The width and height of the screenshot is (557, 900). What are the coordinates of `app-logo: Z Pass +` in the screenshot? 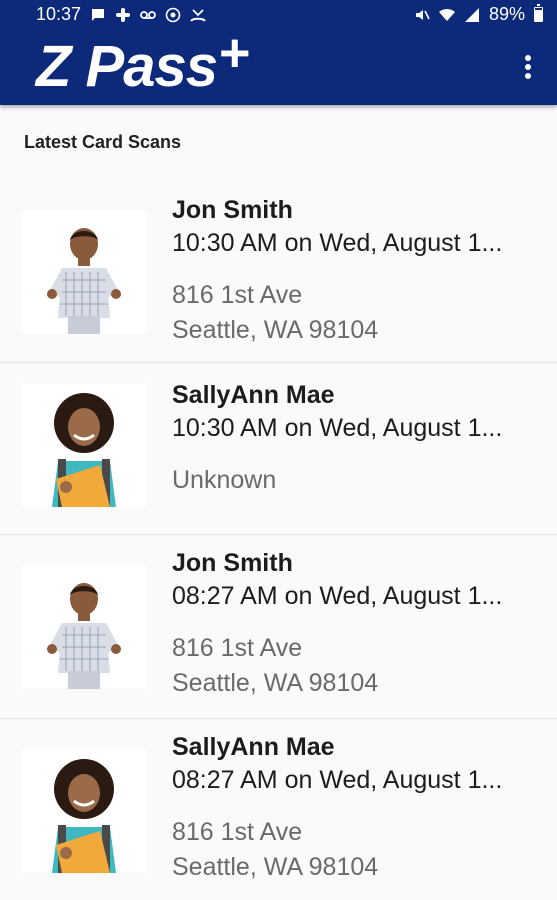 It's located at (143, 62).